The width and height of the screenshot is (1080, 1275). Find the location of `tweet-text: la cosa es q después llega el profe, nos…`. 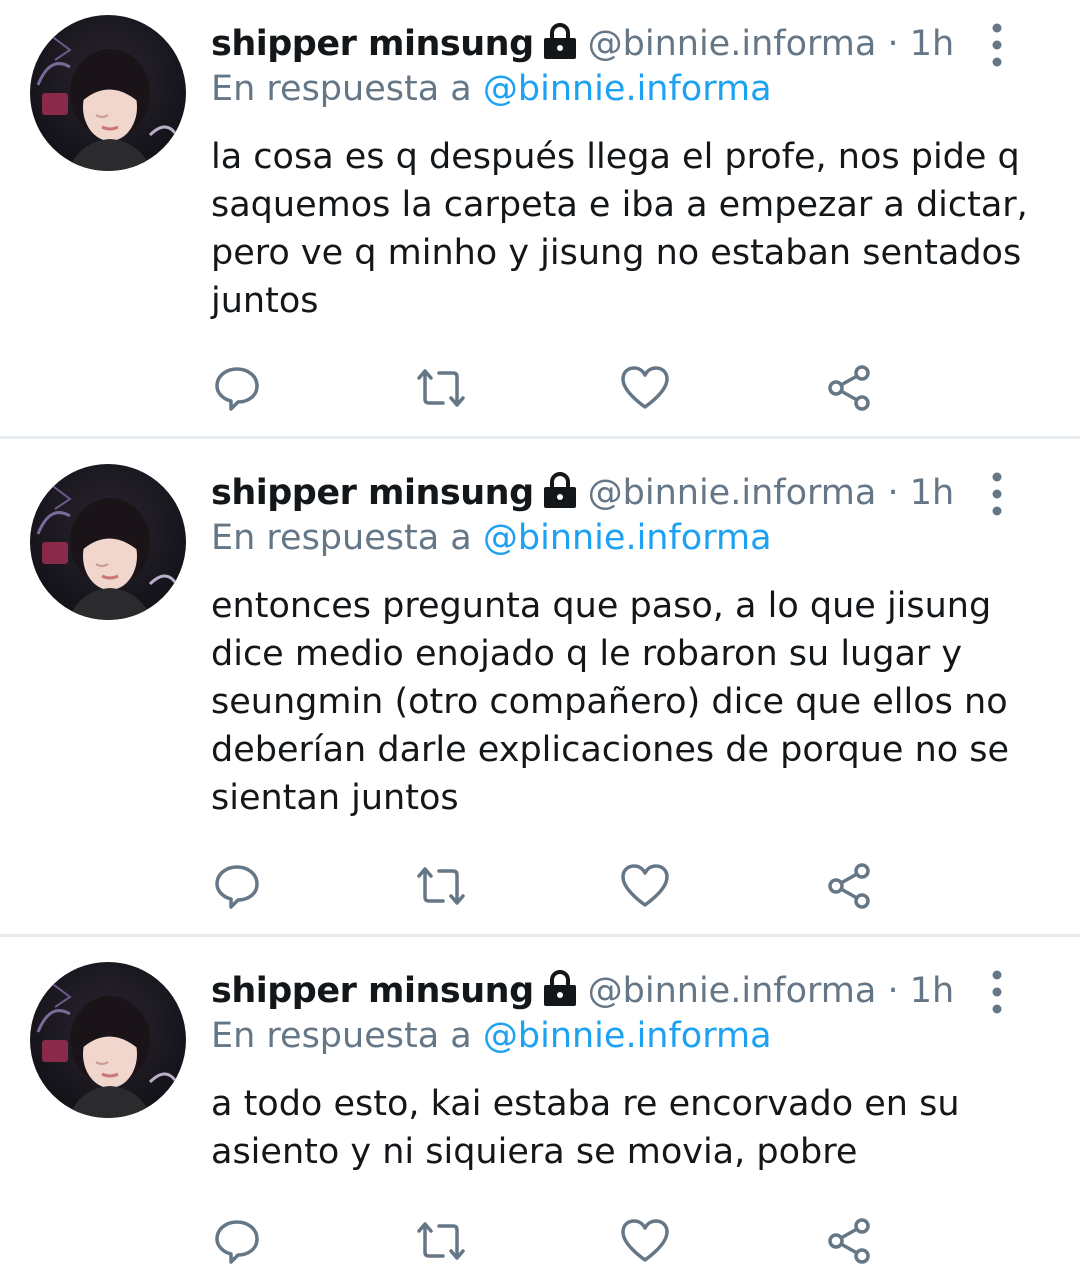

tweet-text: la cosa es q después llega el profe, nos… is located at coordinates (619, 229).